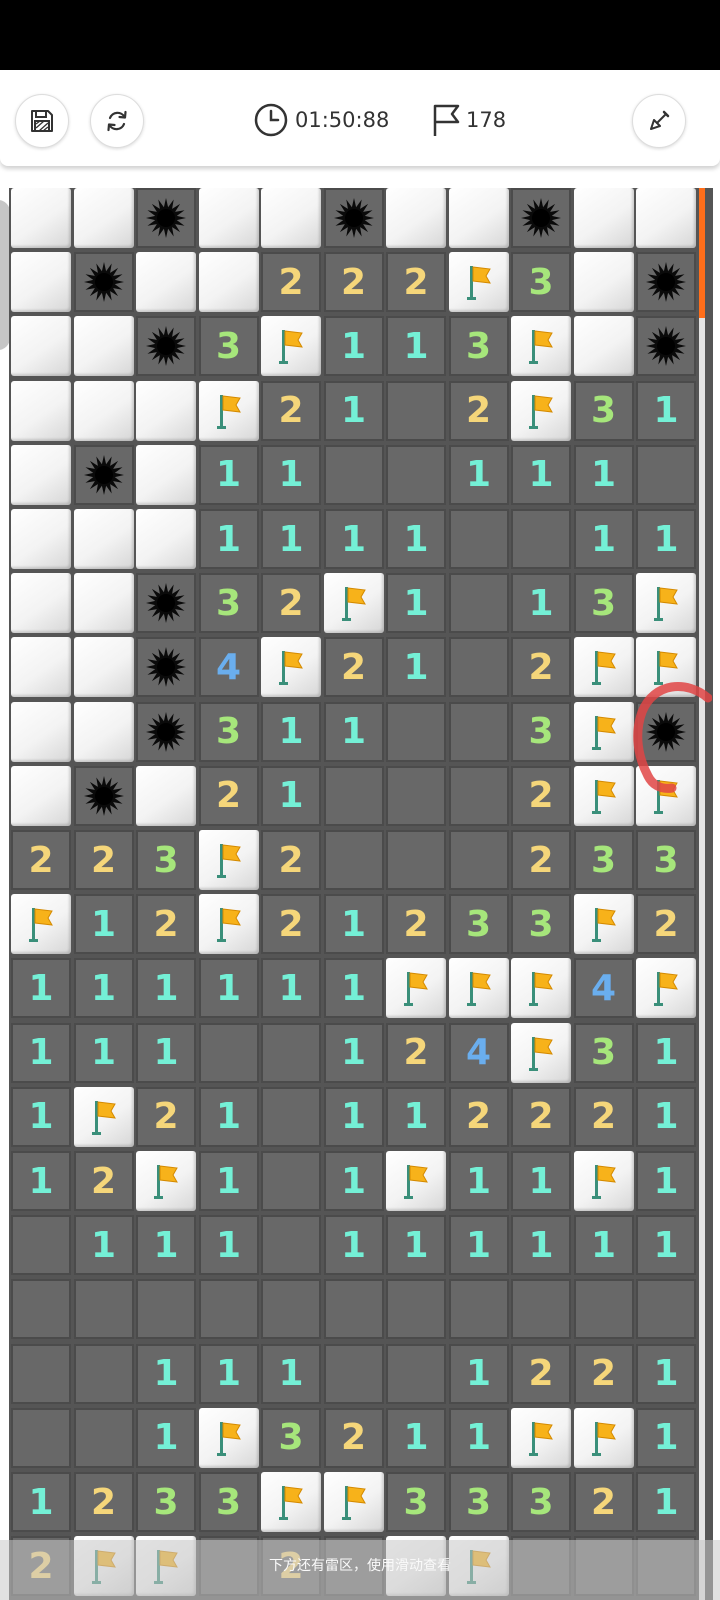  I want to click on restart-button, so click(117, 121).